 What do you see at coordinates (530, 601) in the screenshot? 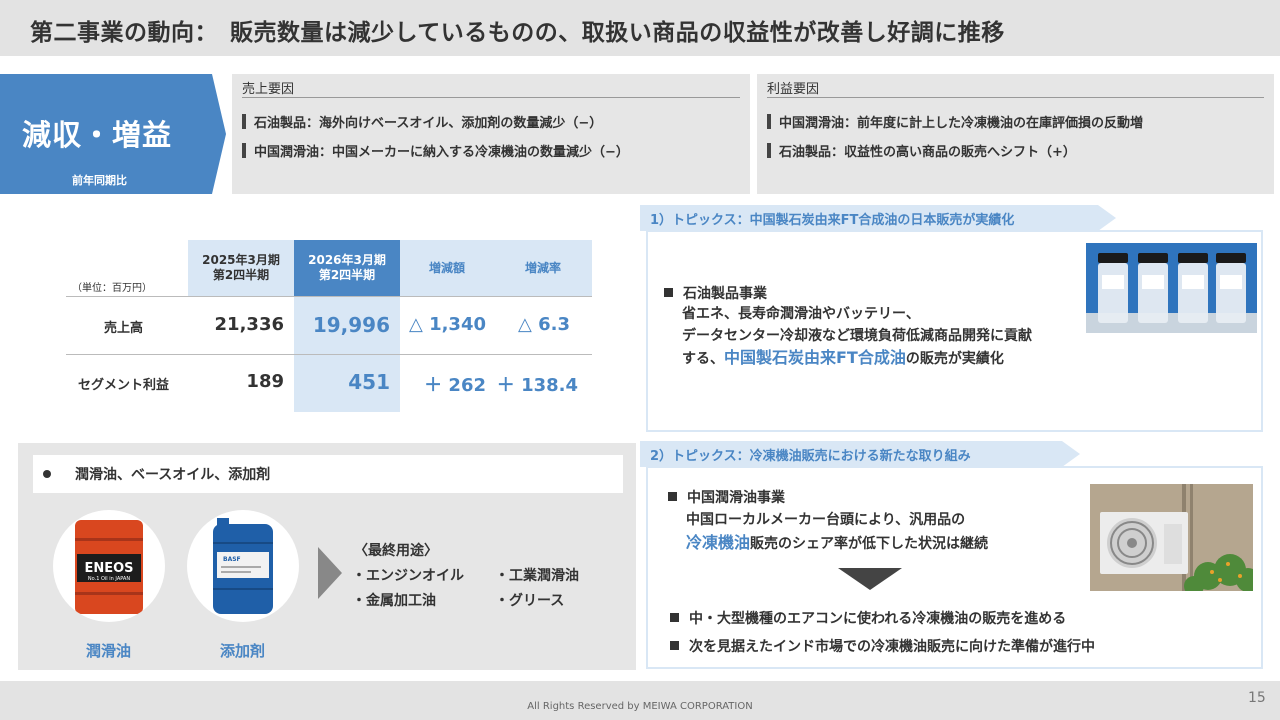
I see `use-item: ・グリース` at bounding box center [530, 601].